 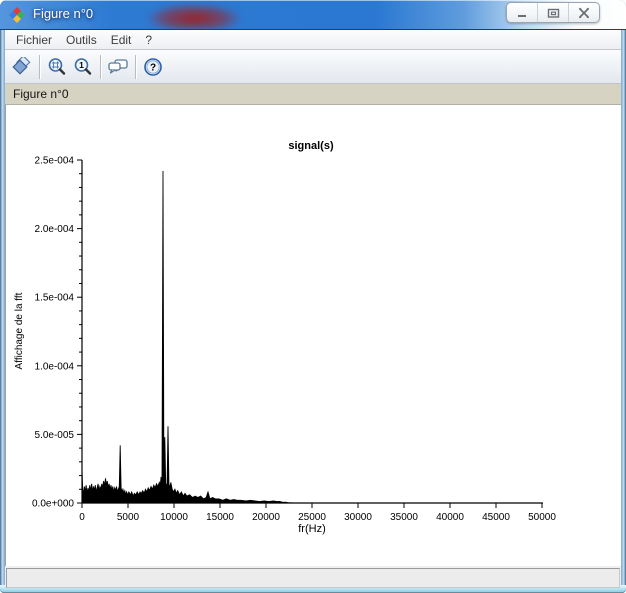 I want to click on x-tick-label: 35000, so click(x=404, y=517).